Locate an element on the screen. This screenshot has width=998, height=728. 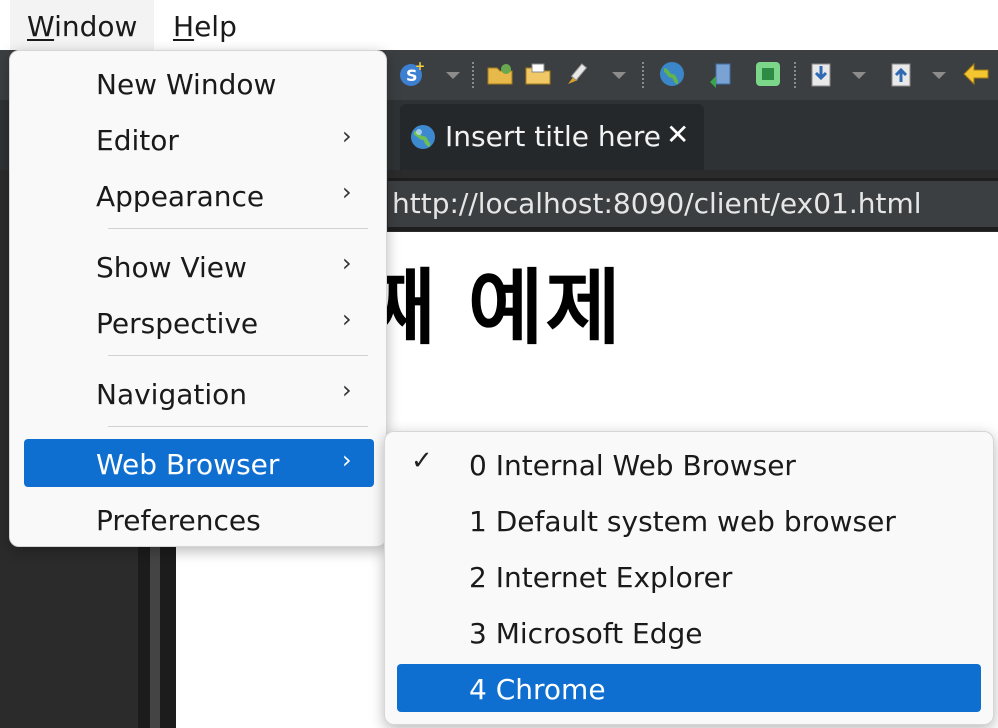
open-project-icon is located at coordinates (500, 74).